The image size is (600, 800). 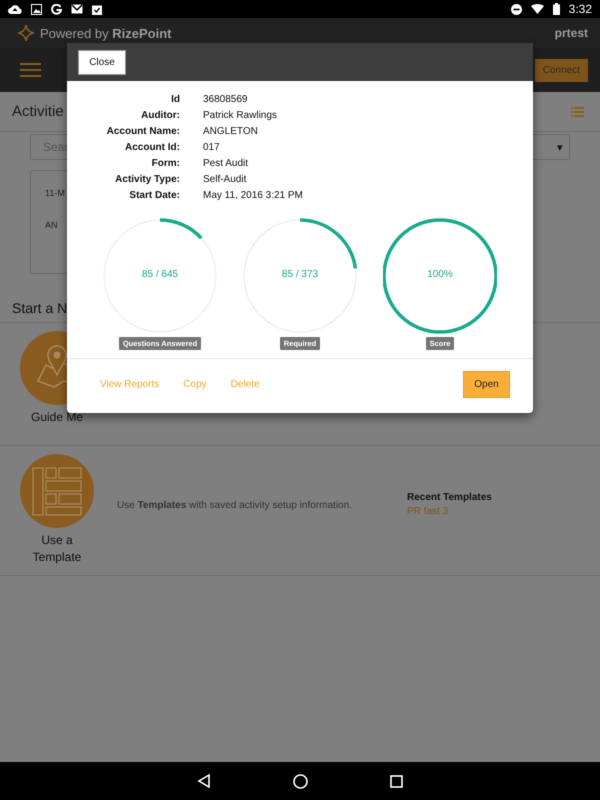 I want to click on recents-icon, so click(x=396, y=781).